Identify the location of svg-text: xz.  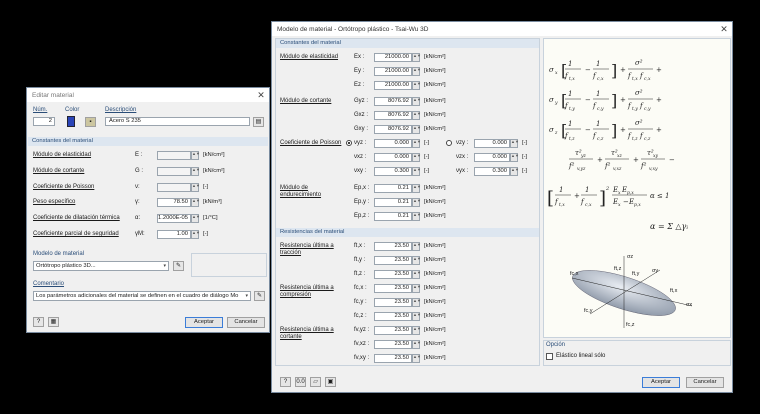
(620, 156).